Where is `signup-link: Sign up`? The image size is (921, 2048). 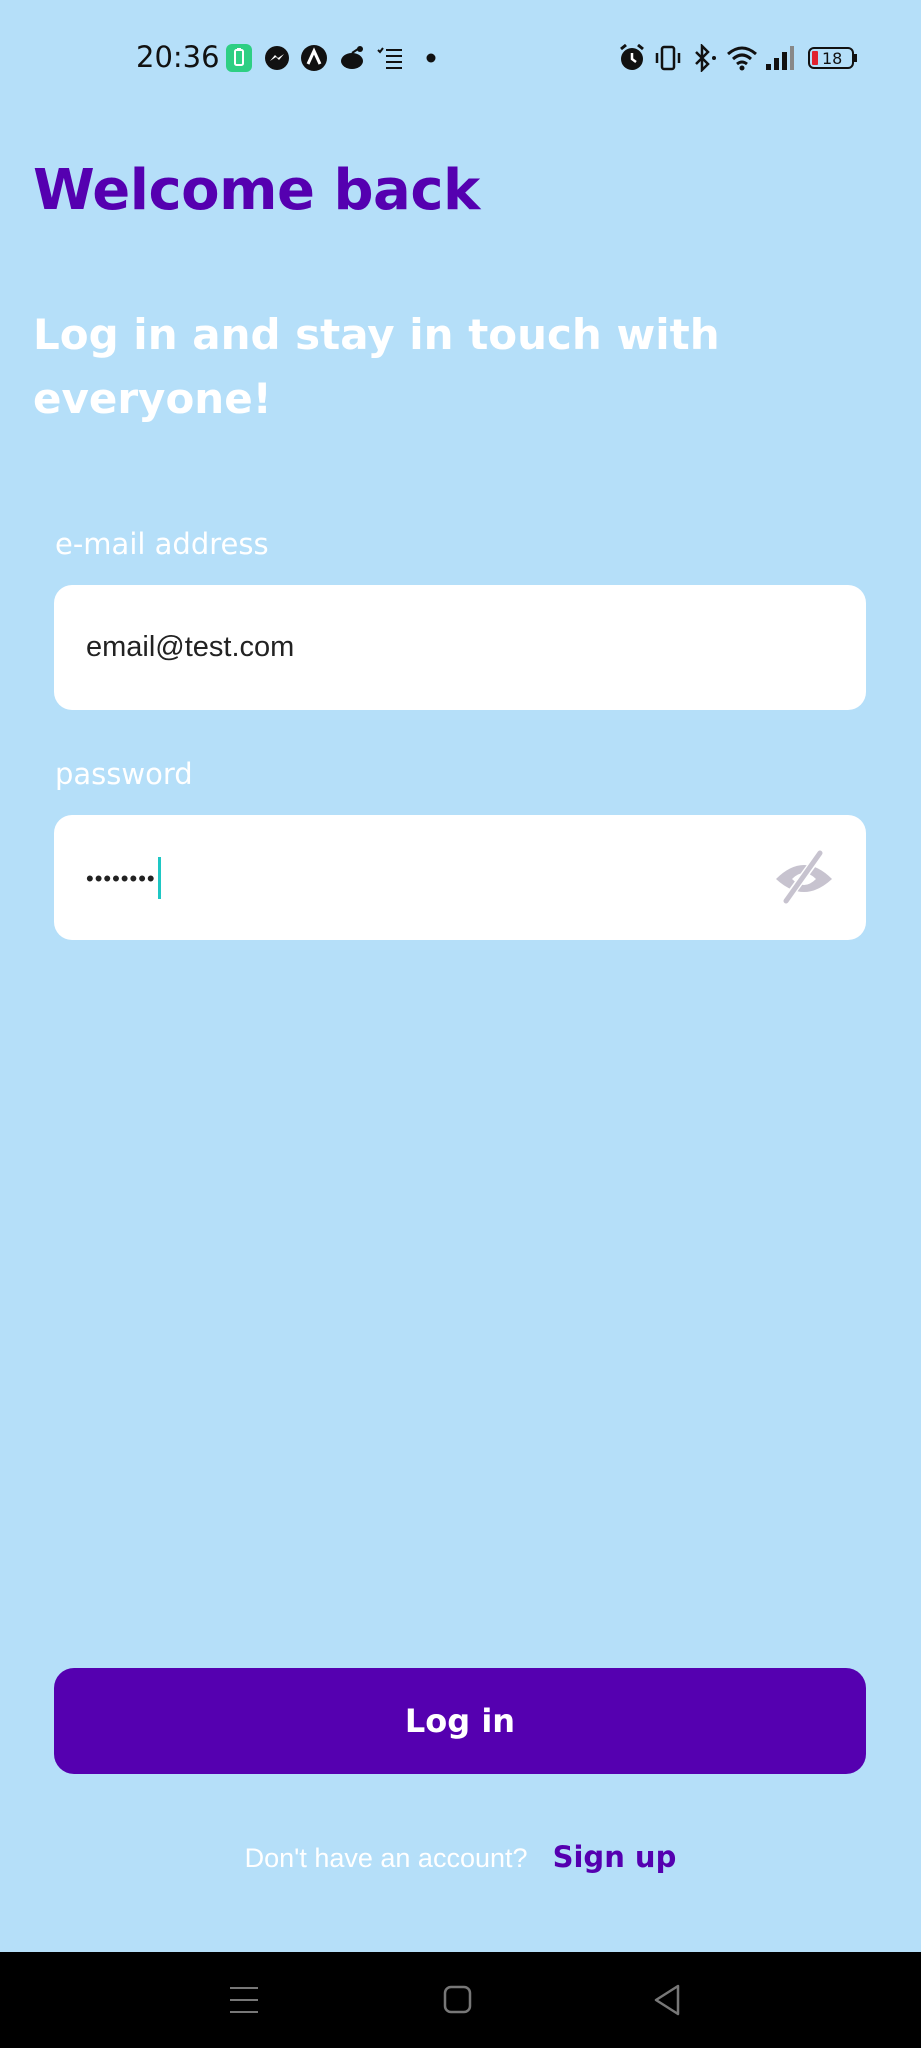
signup-link: Sign up is located at coordinates (615, 1857).